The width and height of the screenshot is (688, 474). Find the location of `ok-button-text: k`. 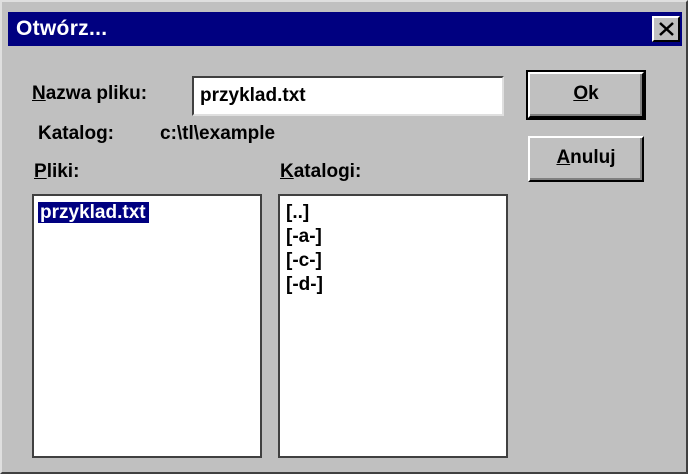

ok-button-text: k is located at coordinates (593, 93).